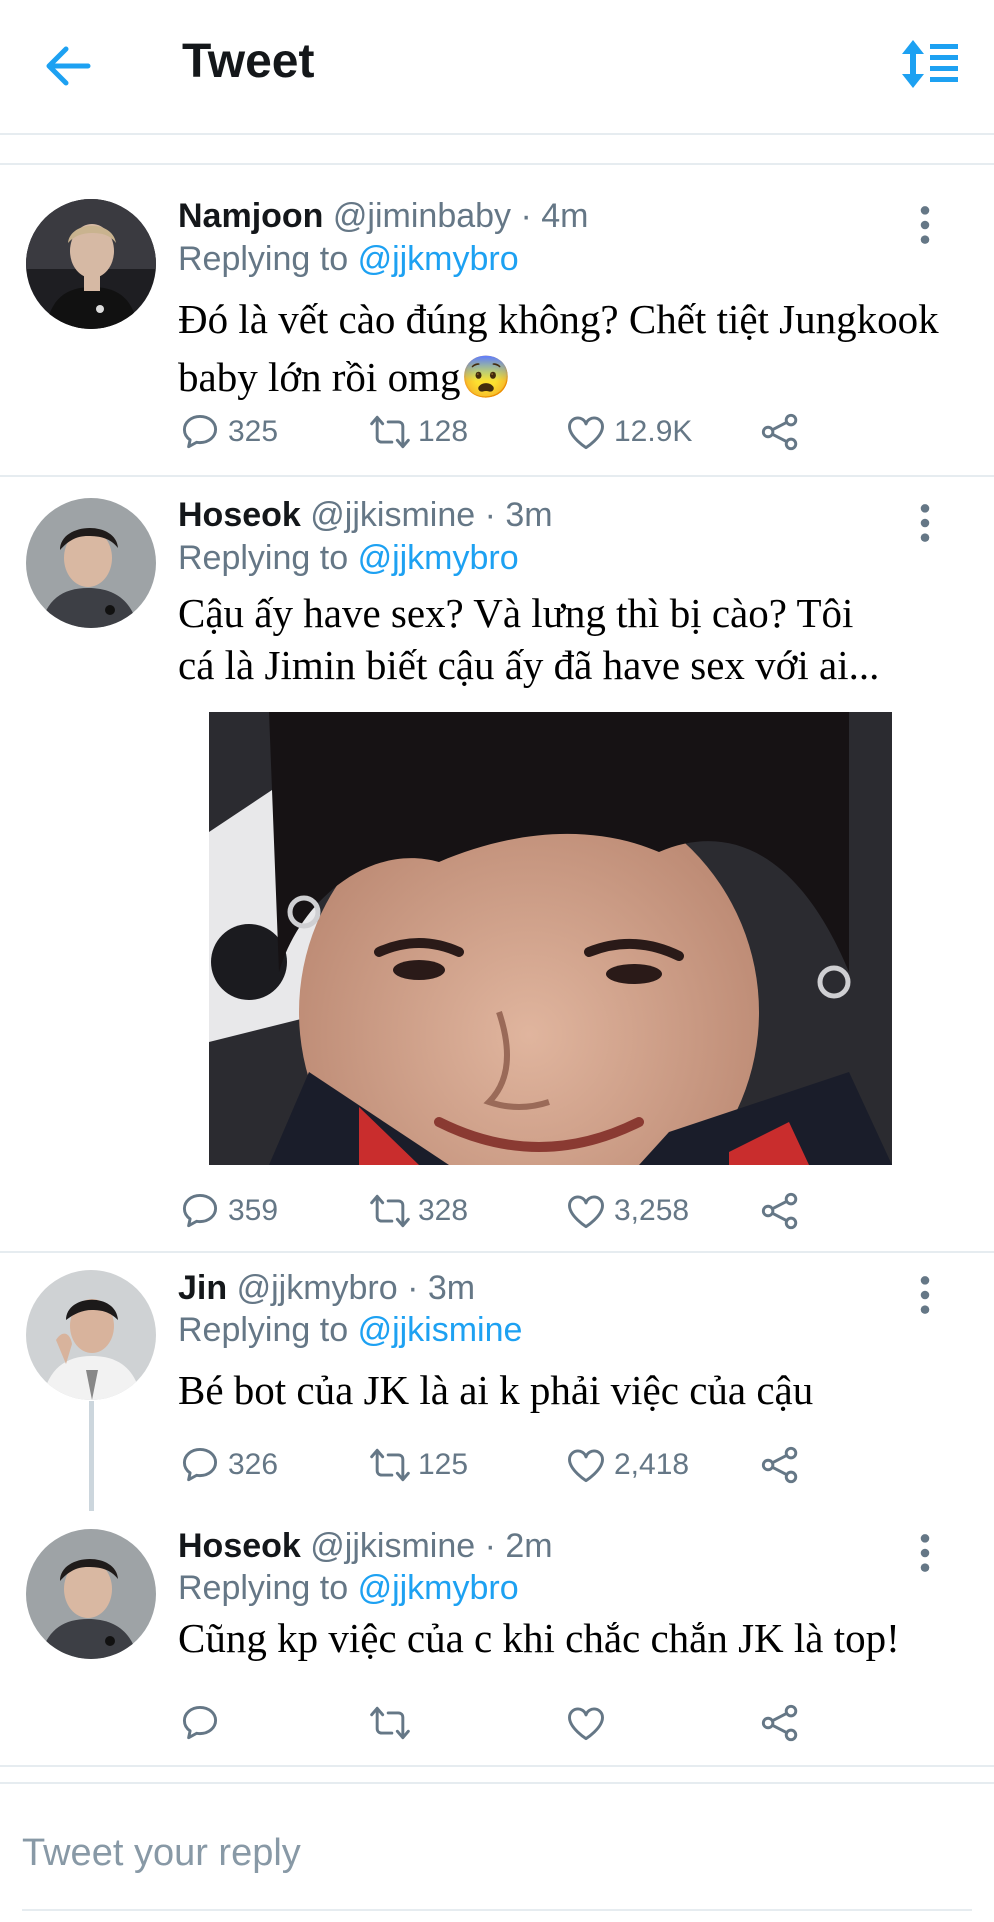 The height and width of the screenshot is (1922, 994). What do you see at coordinates (253, 1210) in the screenshot?
I see `reply-count: 359` at bounding box center [253, 1210].